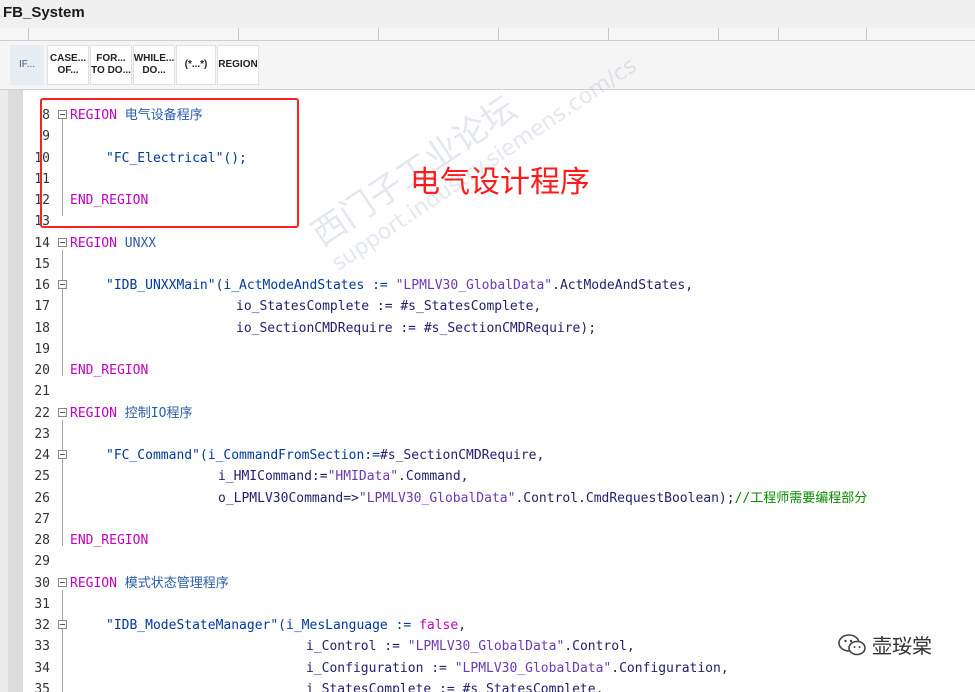  I want to click on code-line: 15, so click(499, 264).